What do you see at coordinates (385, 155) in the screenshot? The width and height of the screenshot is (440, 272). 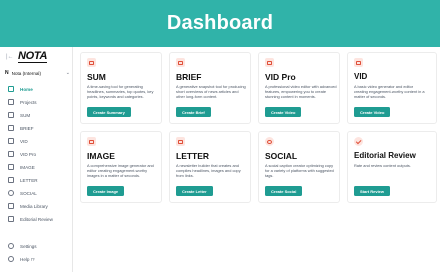 I see `card-title: Editorial Review` at bounding box center [385, 155].